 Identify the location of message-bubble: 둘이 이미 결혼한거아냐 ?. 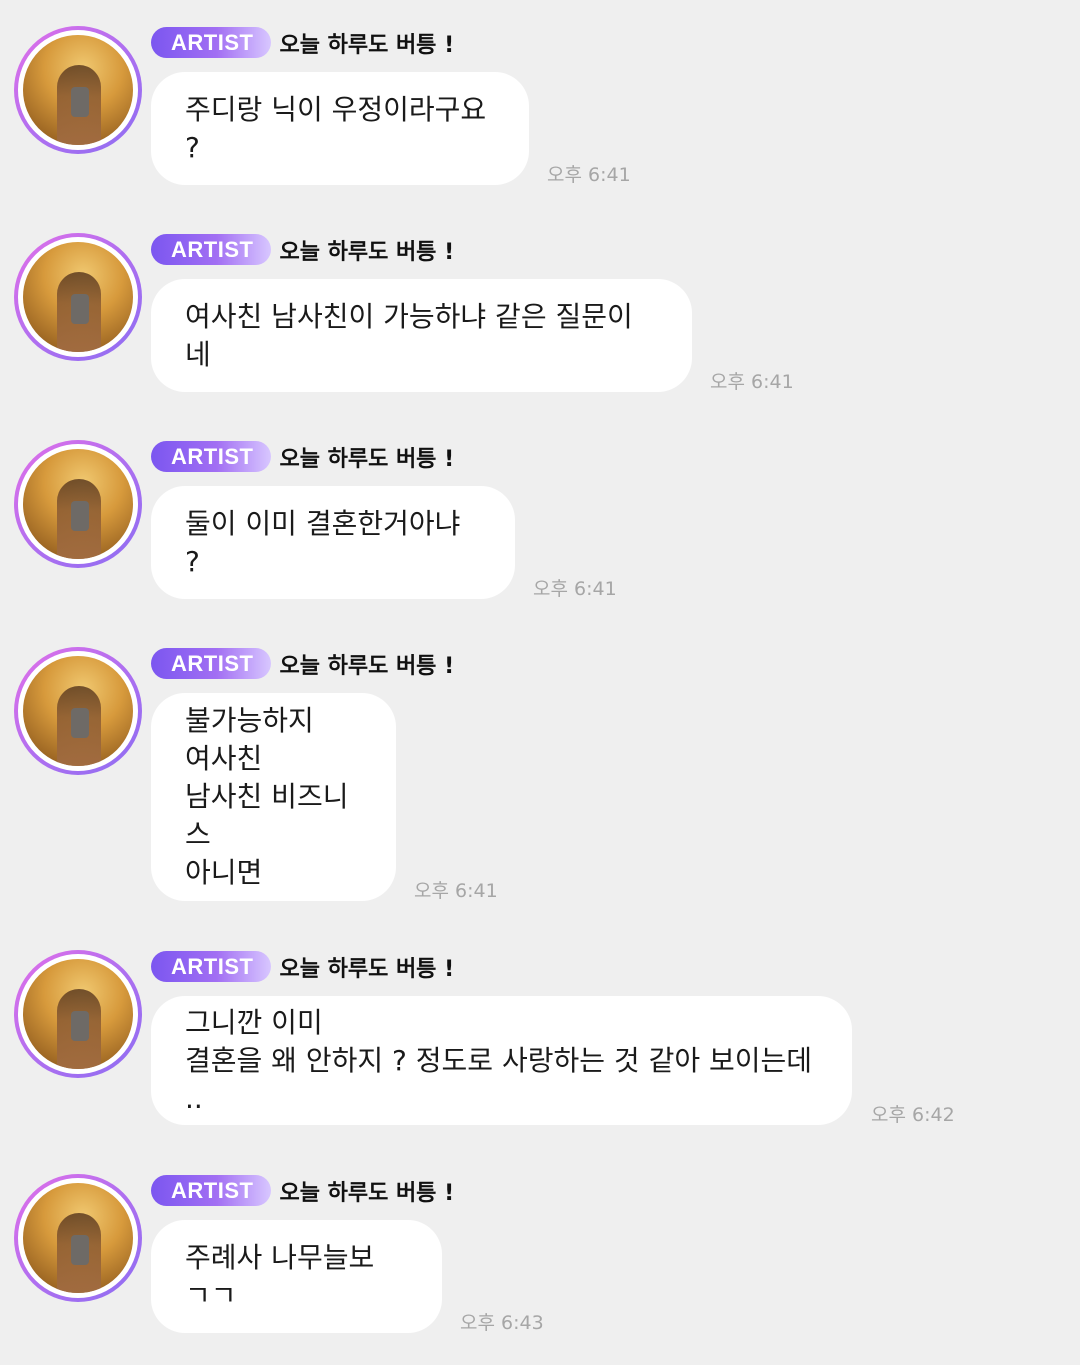
(333, 542).